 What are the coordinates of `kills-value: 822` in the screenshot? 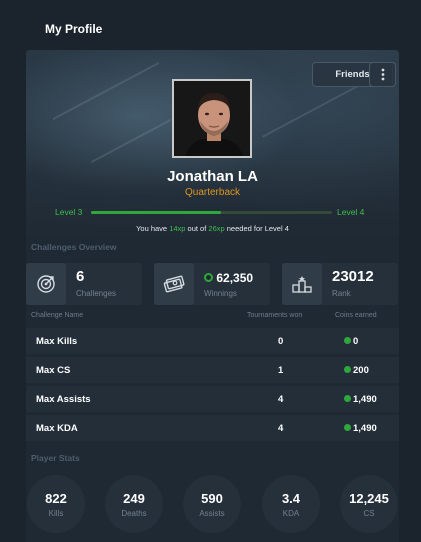 It's located at (56, 498).